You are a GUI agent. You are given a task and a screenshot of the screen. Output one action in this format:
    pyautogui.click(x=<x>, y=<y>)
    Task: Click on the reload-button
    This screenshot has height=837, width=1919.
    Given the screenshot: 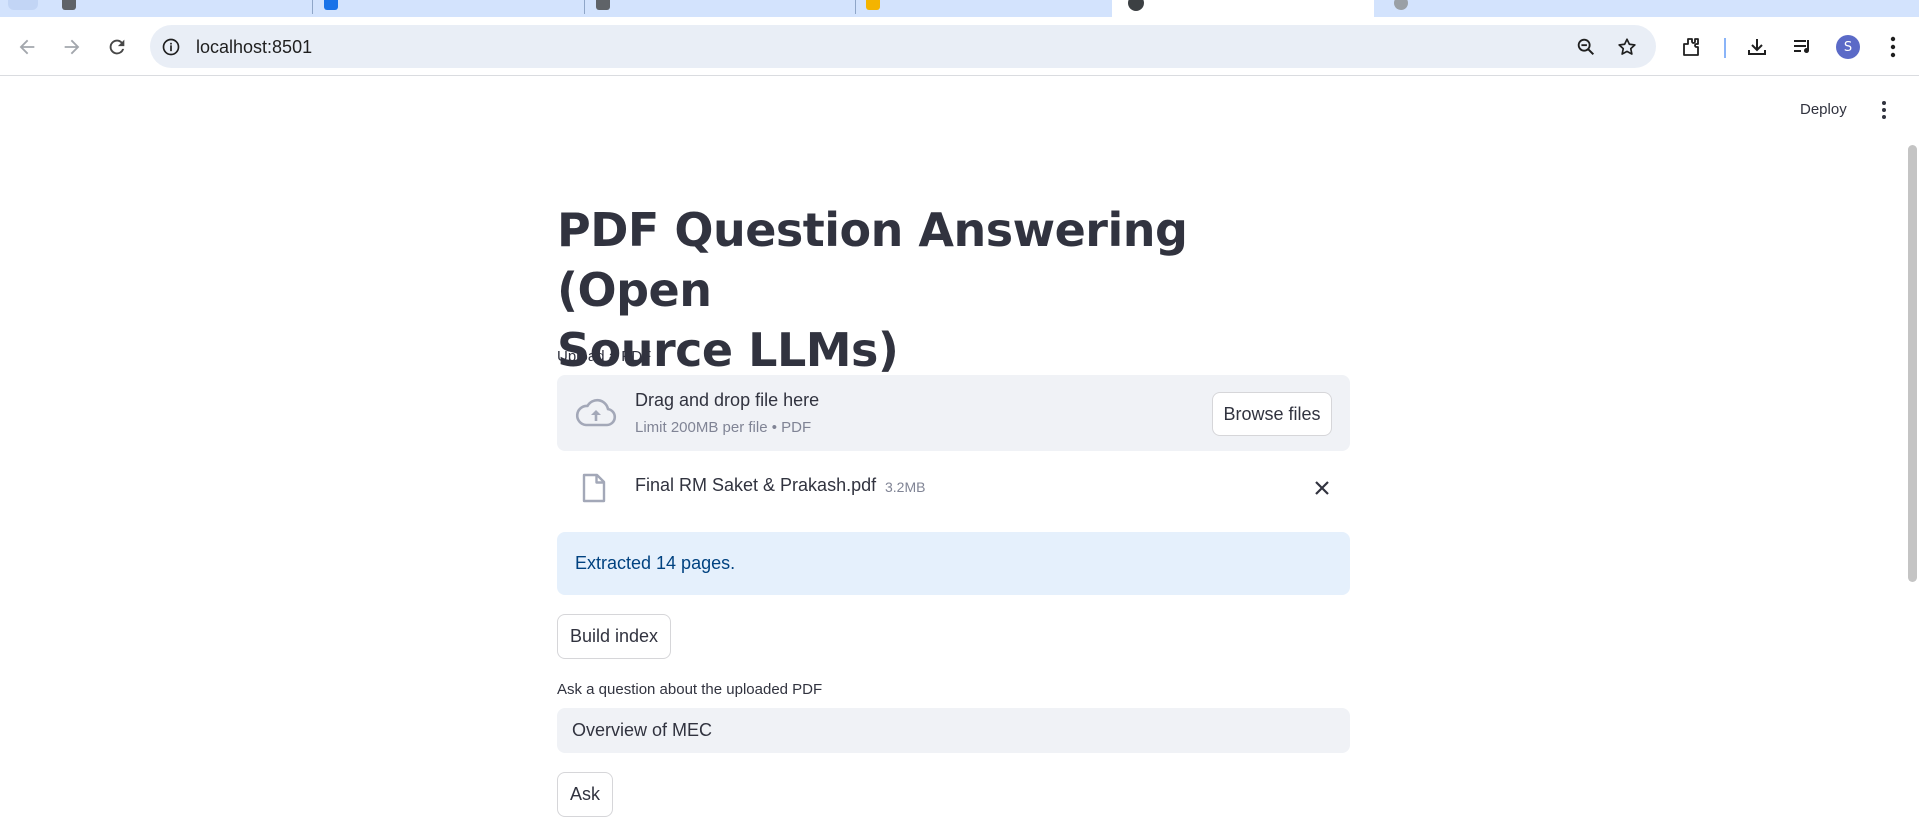 What is the action you would take?
    pyautogui.click(x=117, y=47)
    